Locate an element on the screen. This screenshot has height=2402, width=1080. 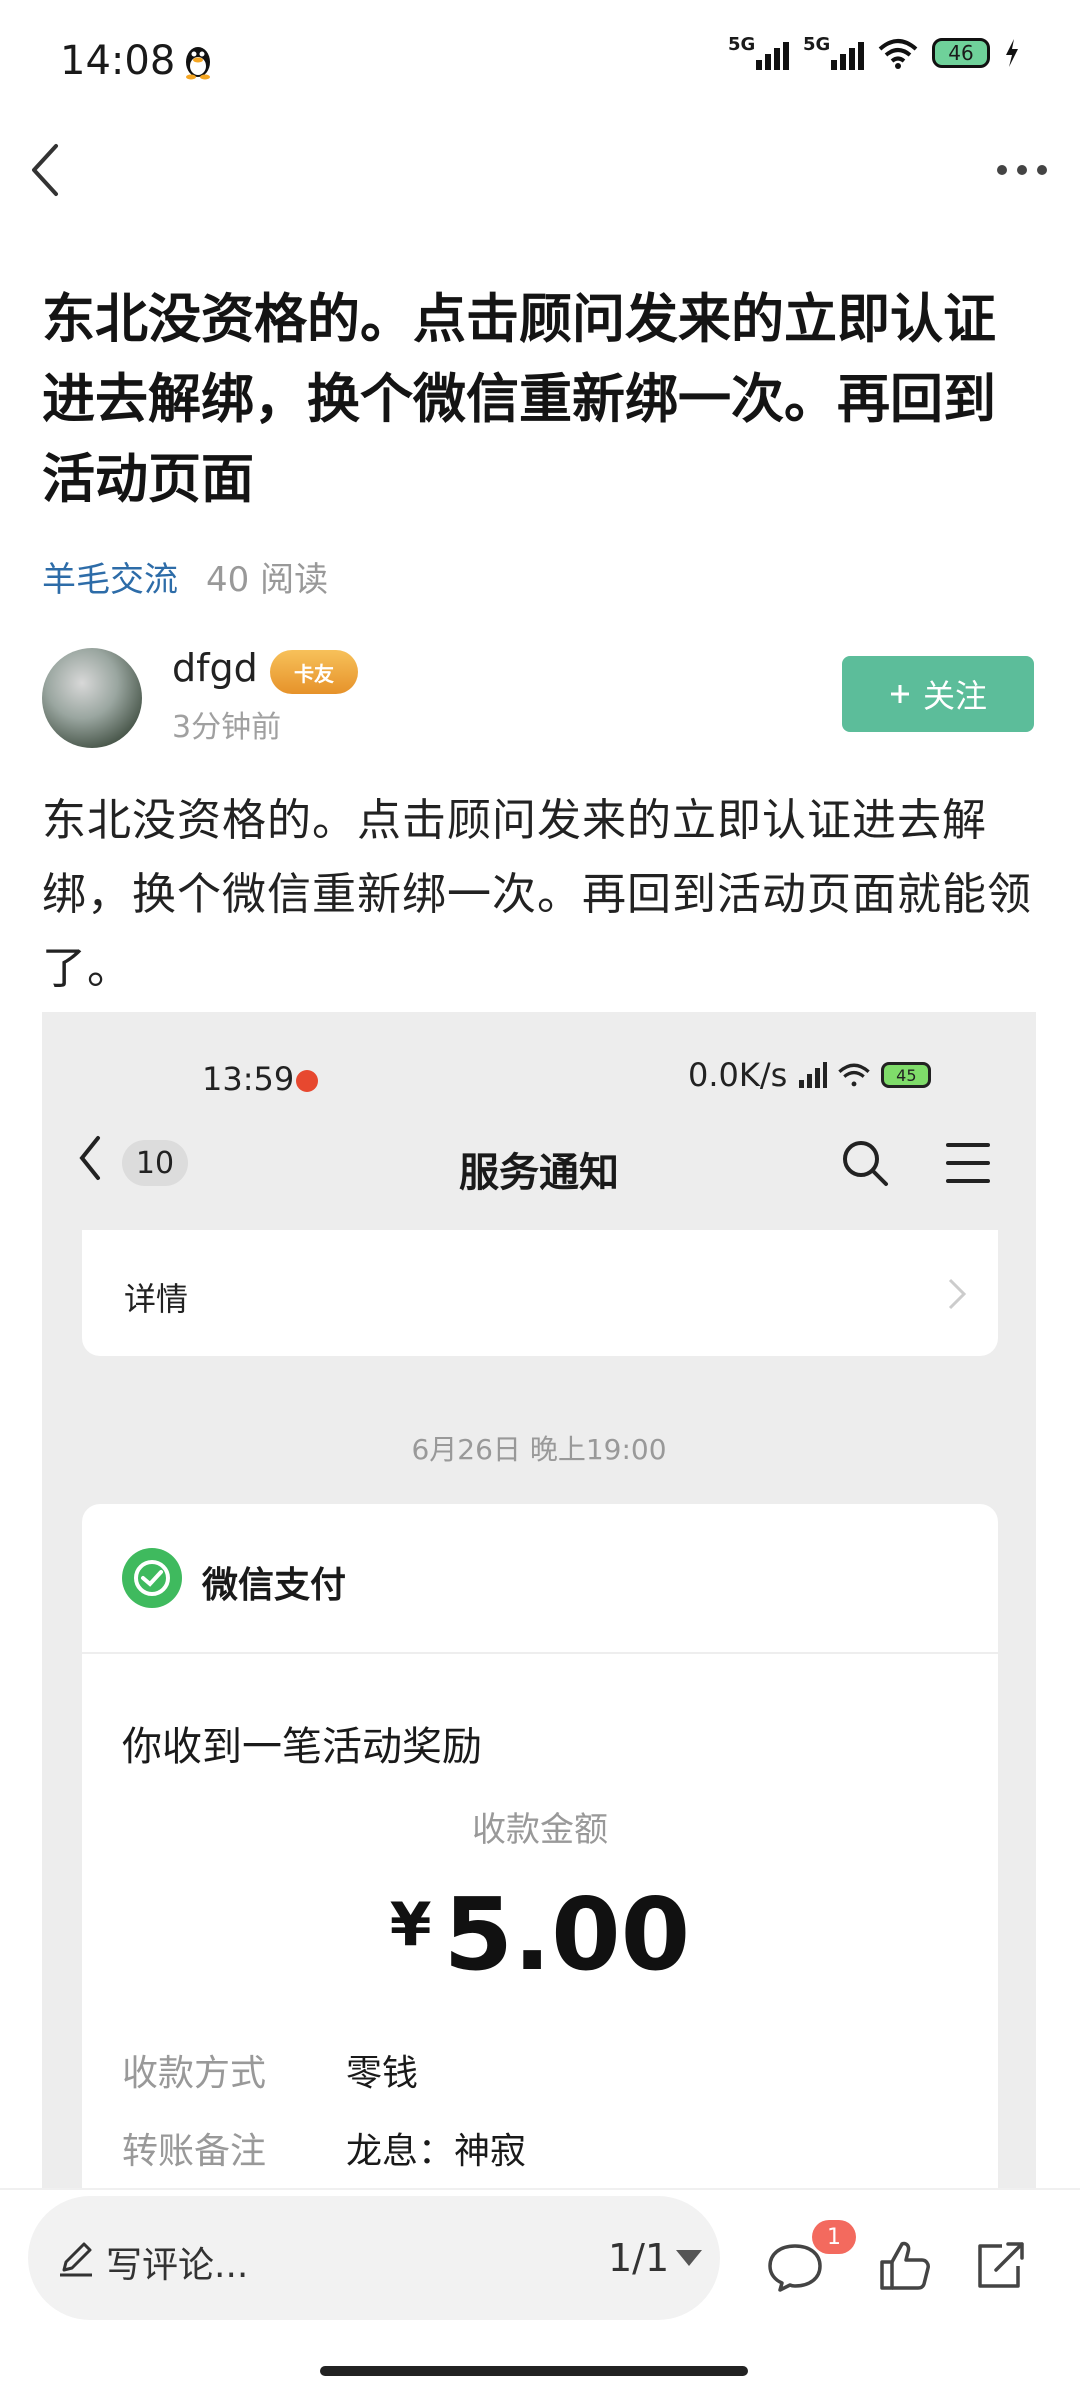
screenshot-status-time: 13:59 is located at coordinates (248, 1079).